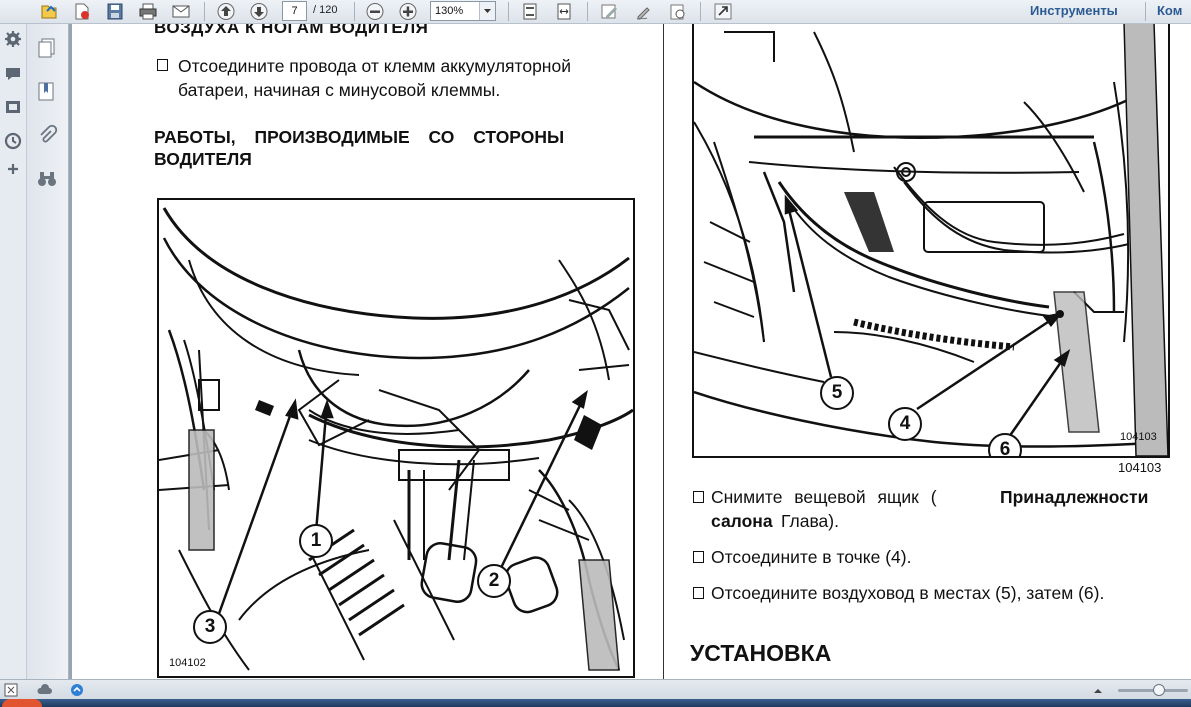 This screenshot has height=707, width=1191. I want to click on left-tool-strip, so click(13, 351).